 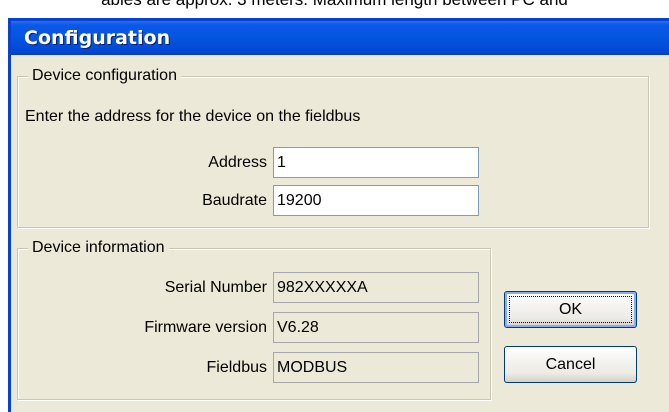 I want to click on device-configuration-legend: Device configuration, so click(x=104, y=76).